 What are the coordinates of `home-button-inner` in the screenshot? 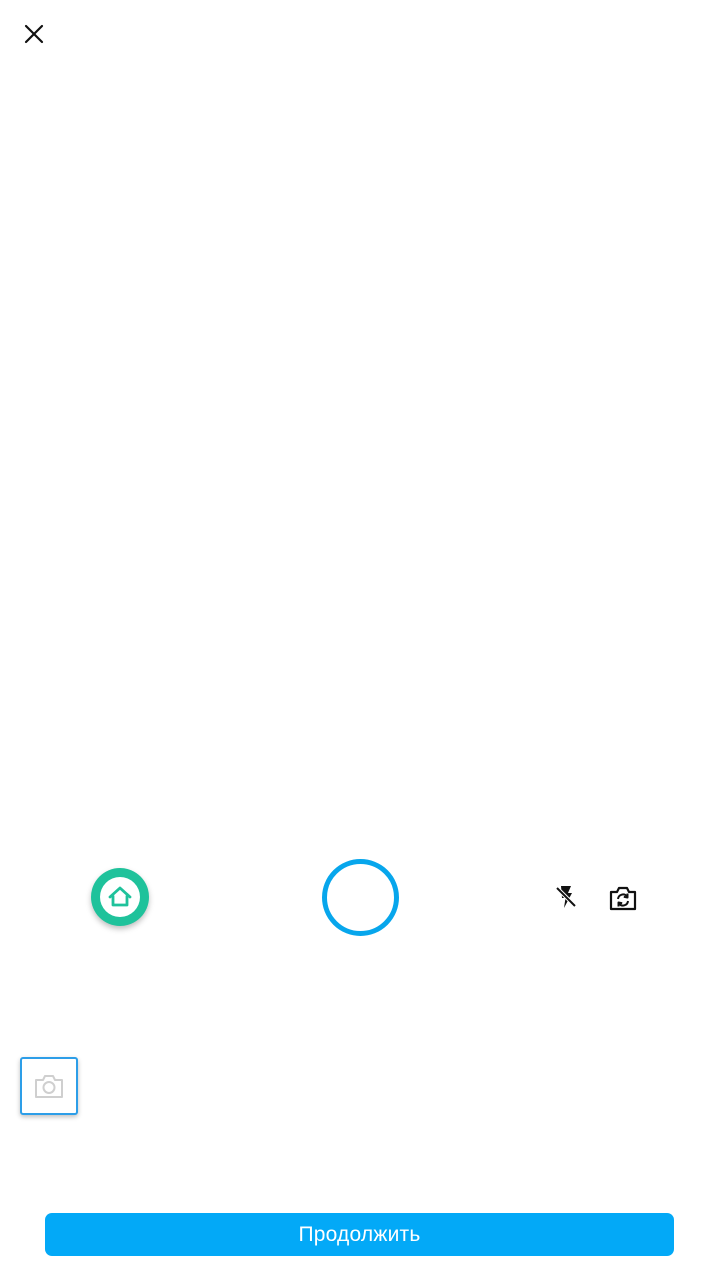 It's located at (120, 897).